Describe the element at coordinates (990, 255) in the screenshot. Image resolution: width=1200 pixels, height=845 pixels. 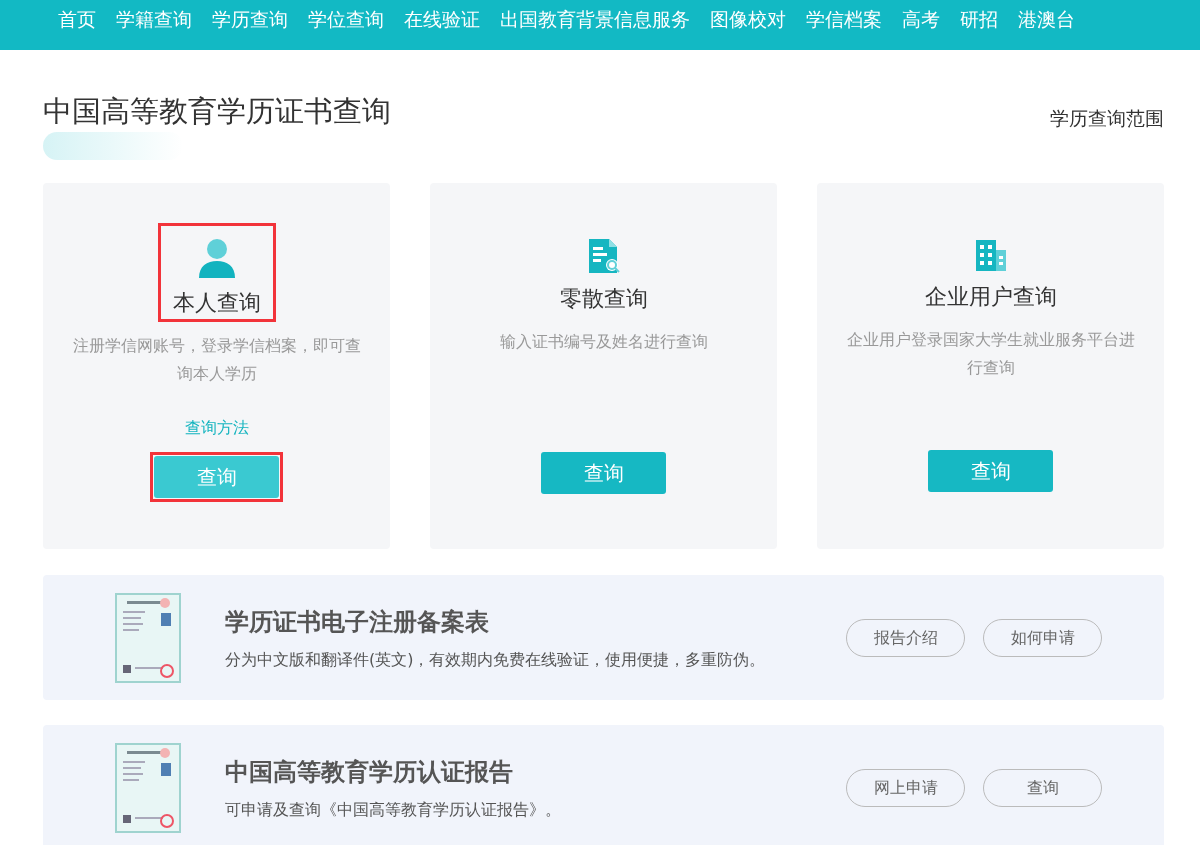
I see `building-icon` at that location.